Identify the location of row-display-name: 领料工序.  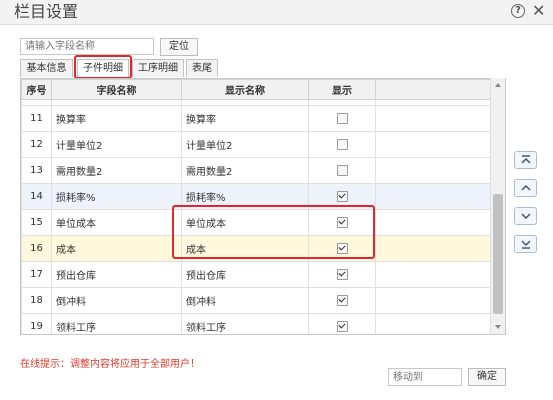
(245, 323).